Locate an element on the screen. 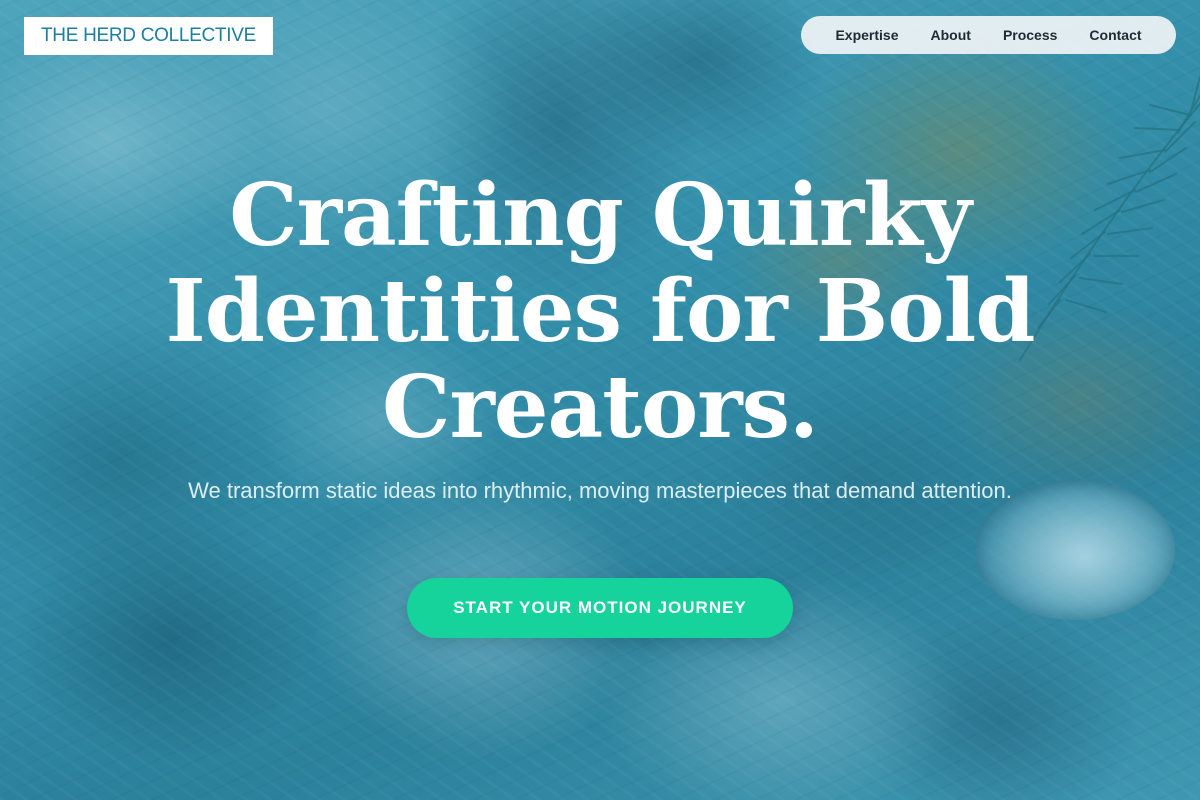 The image size is (1200, 800). nav-link-contact: Contact is located at coordinates (1115, 35).